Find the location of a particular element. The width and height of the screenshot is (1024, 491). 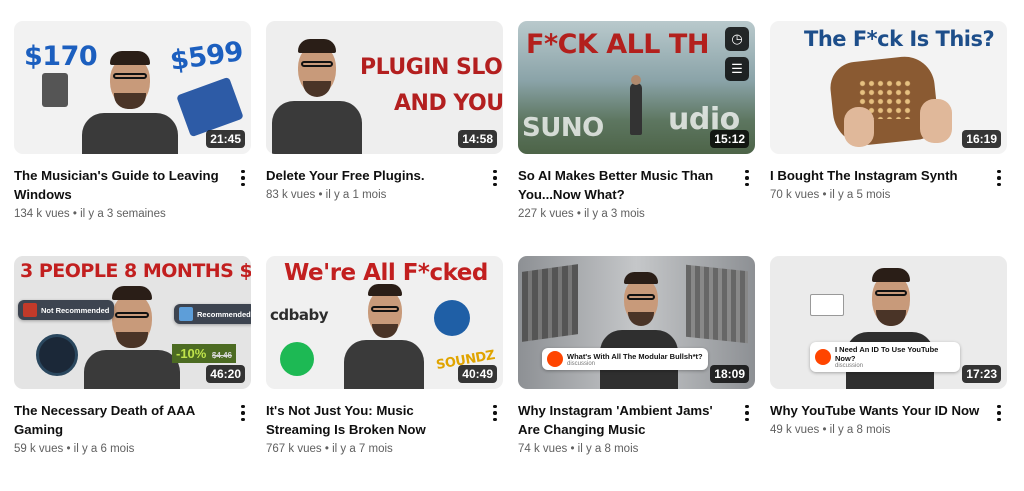

duration-badge: 46:20 is located at coordinates (225, 374).